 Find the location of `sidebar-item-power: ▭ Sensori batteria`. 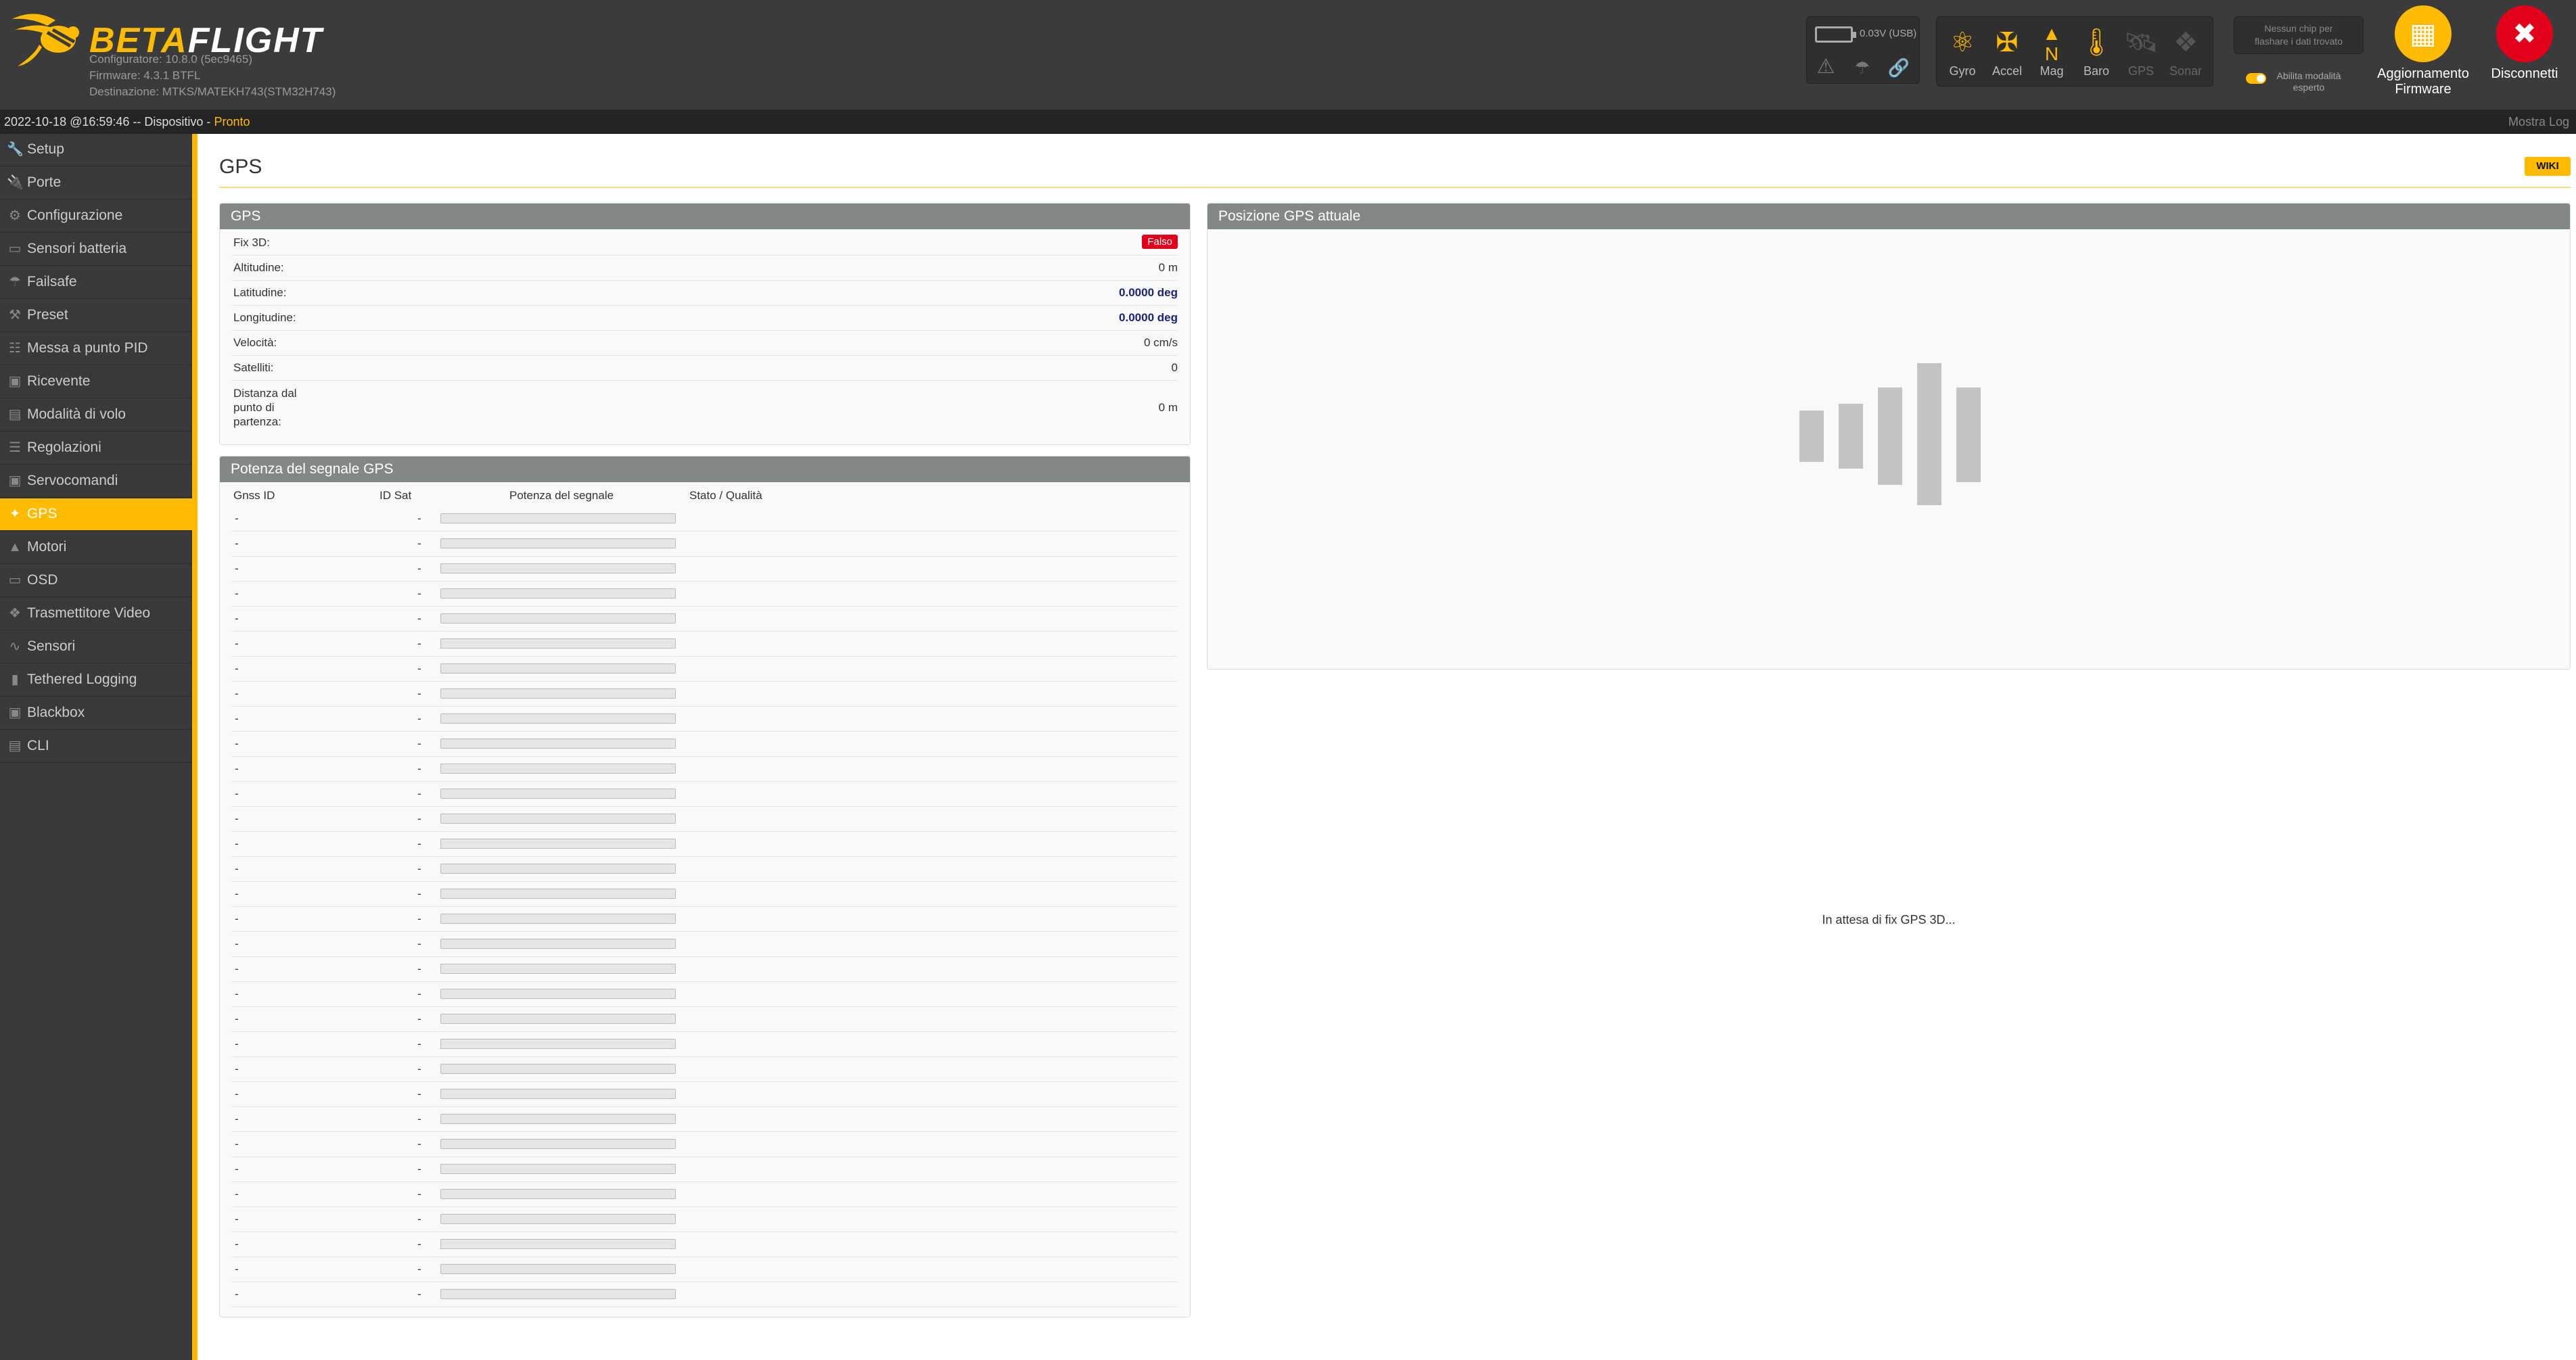

sidebar-item-power: ▭ Sensori batteria is located at coordinates (96, 250).